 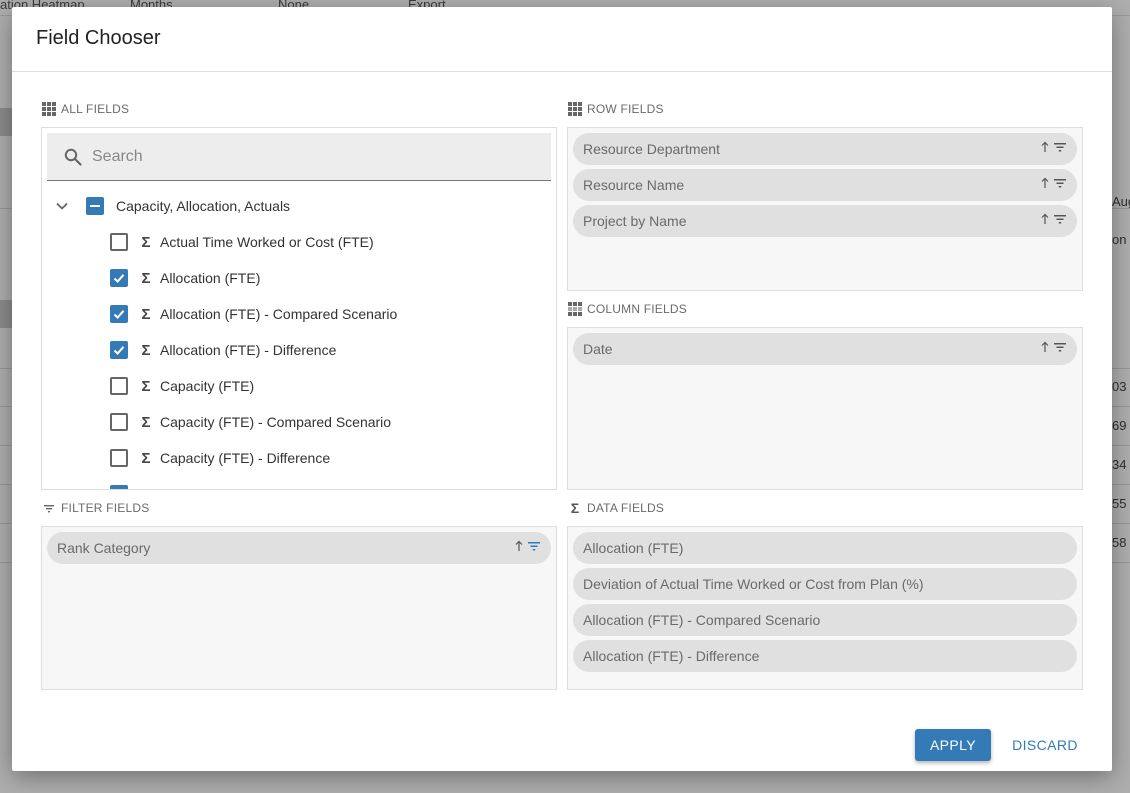 I want to click on group-label: Capacity, Allocation, Actuals, so click(x=203, y=206).